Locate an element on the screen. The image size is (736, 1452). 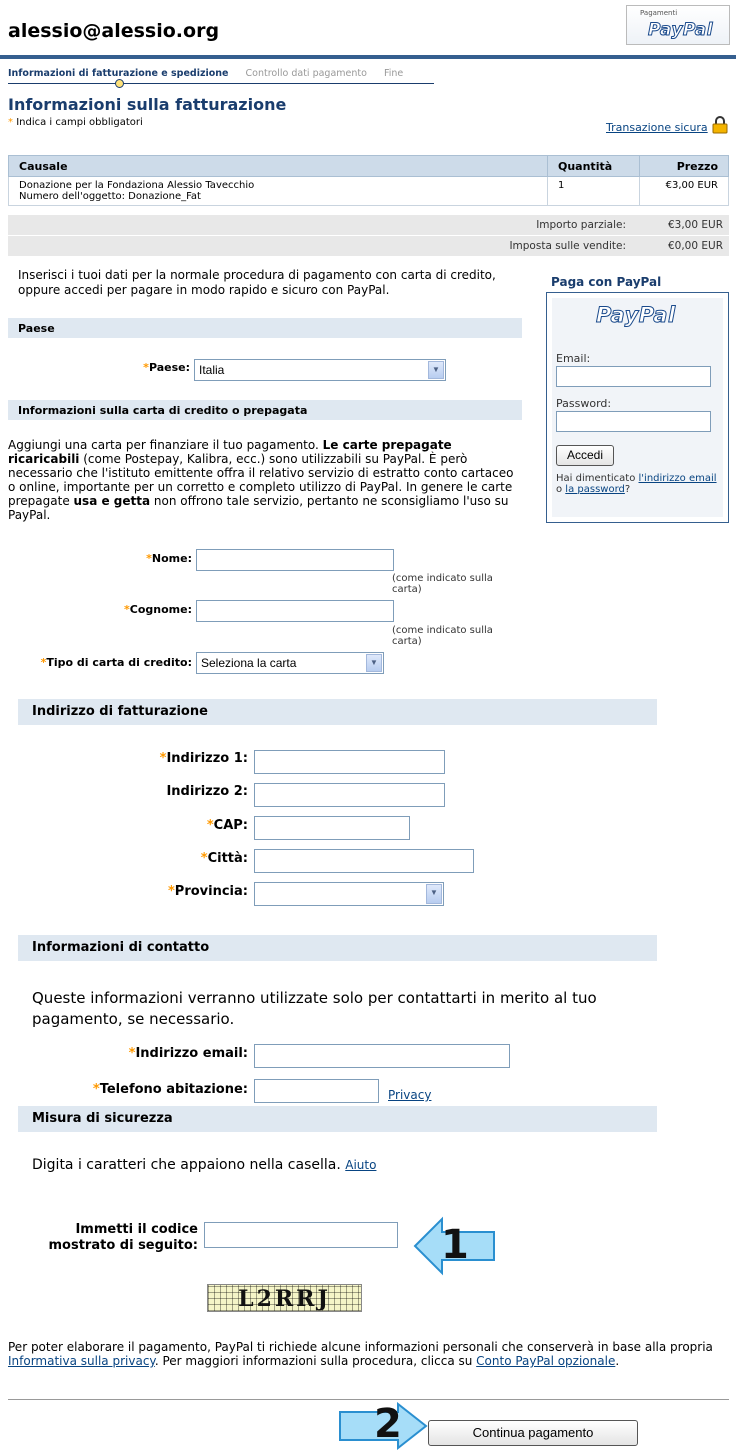
col-causale: Causale is located at coordinates (278, 166).